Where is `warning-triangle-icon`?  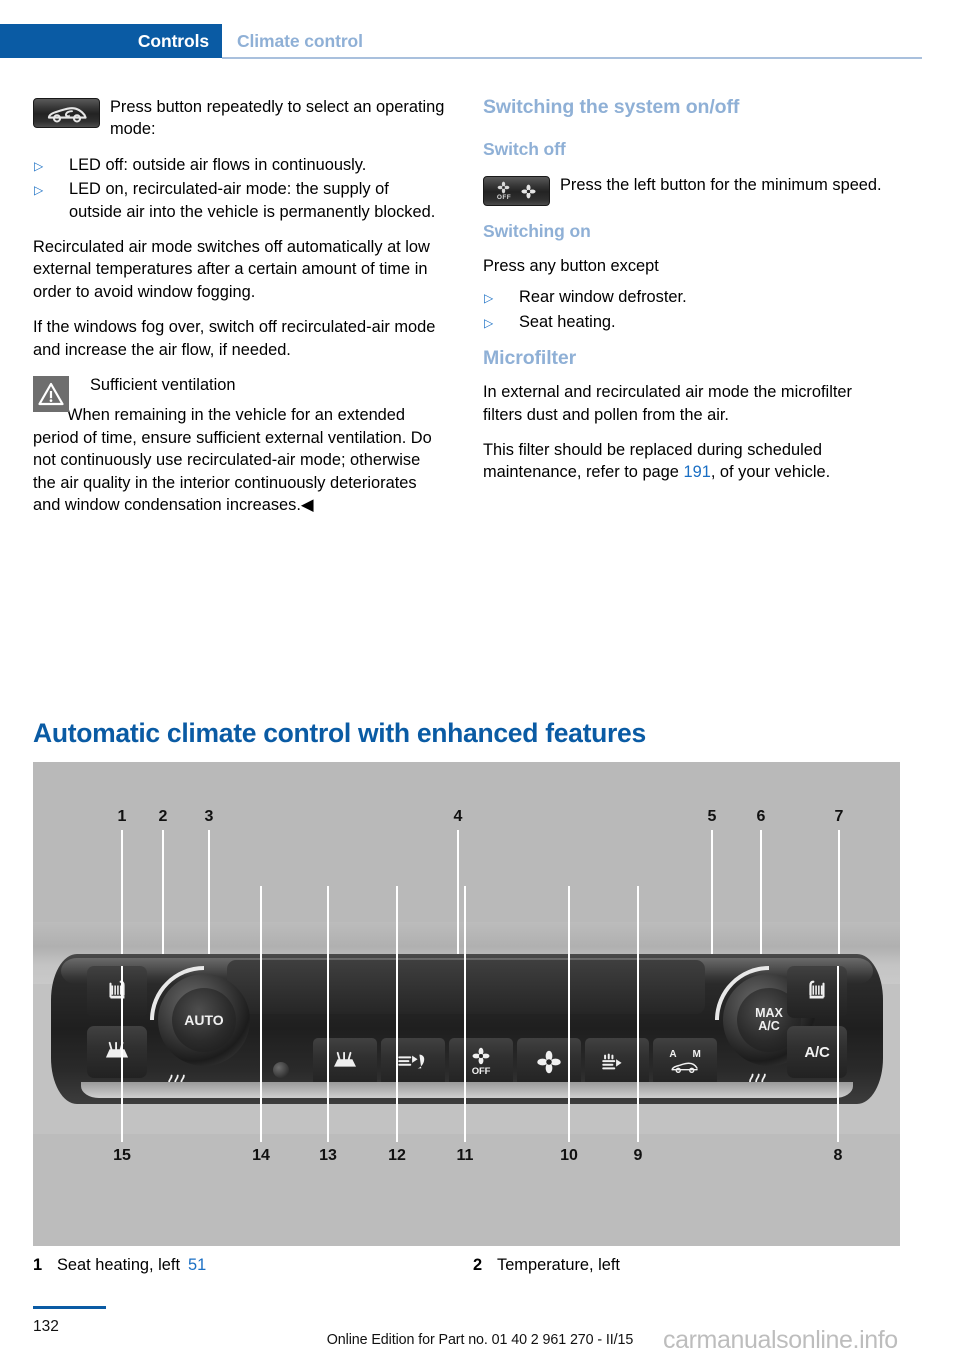 warning-triangle-icon is located at coordinates (51, 394).